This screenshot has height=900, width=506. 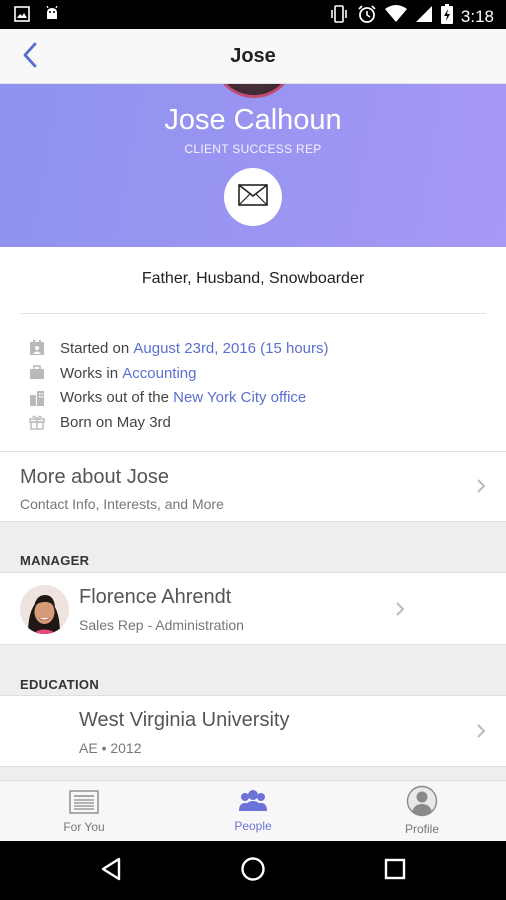 I want to click on image-icon, so click(x=22, y=16).